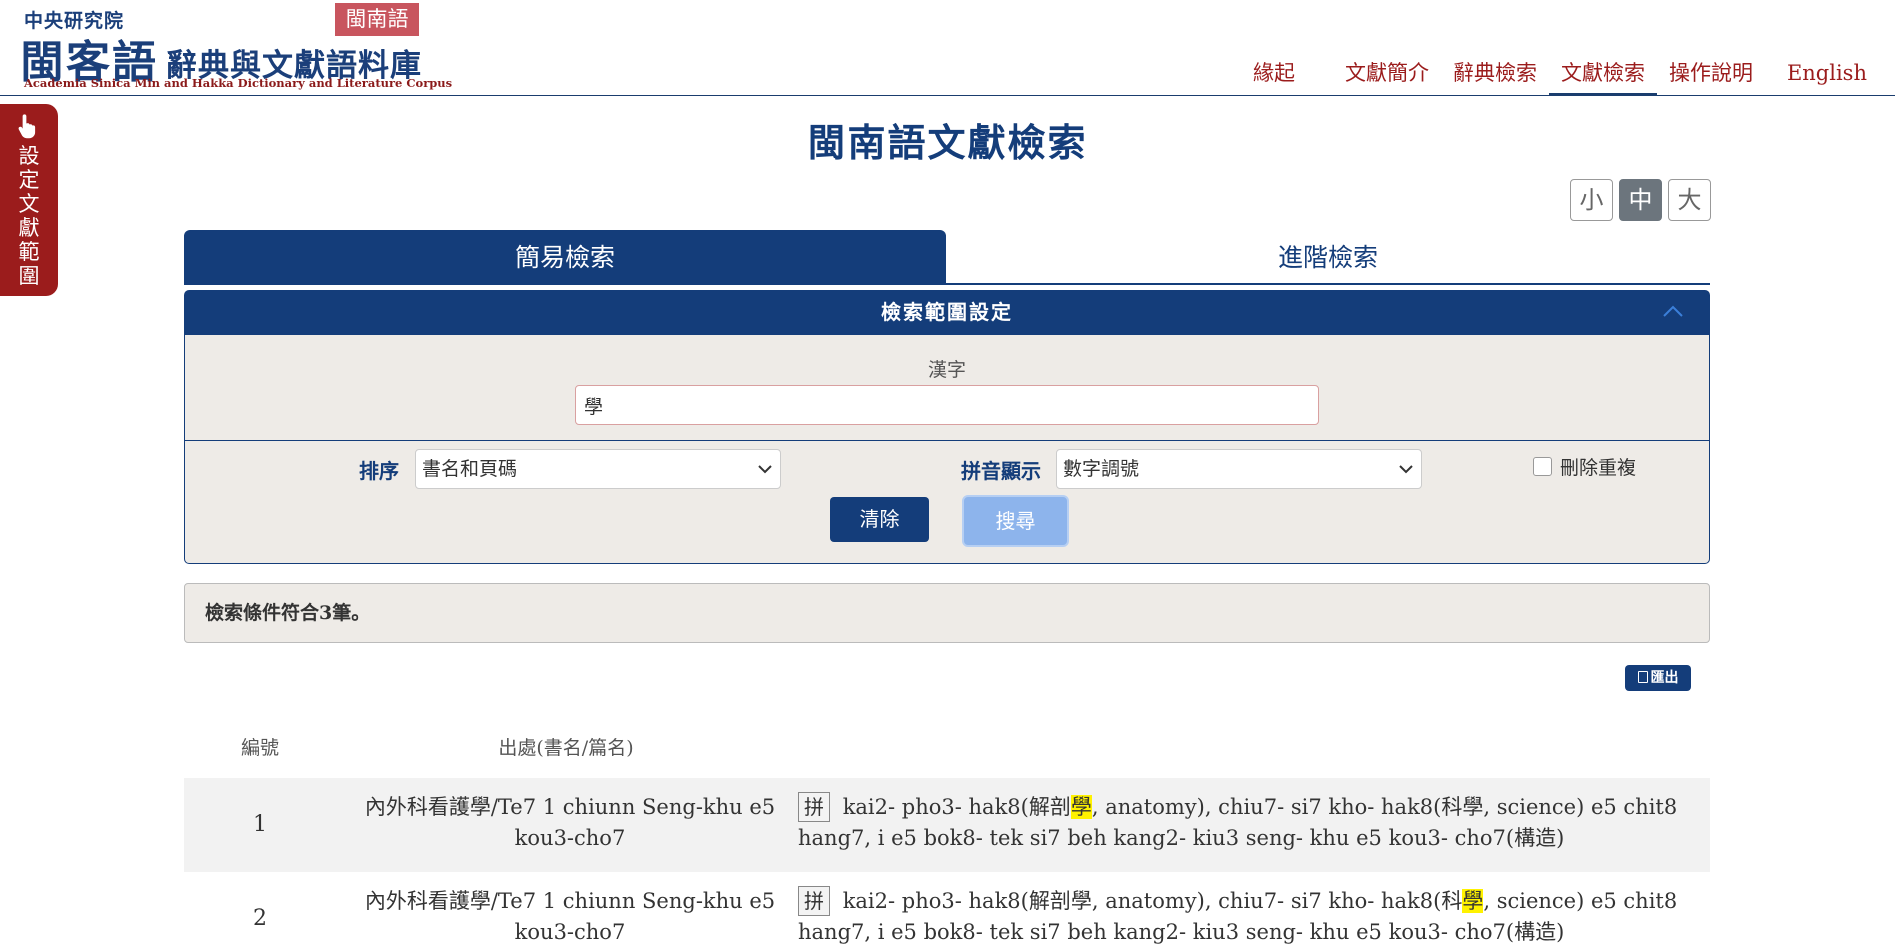  I want to click on nav-item-literature-search: 文獻檢索, so click(1602, 76).